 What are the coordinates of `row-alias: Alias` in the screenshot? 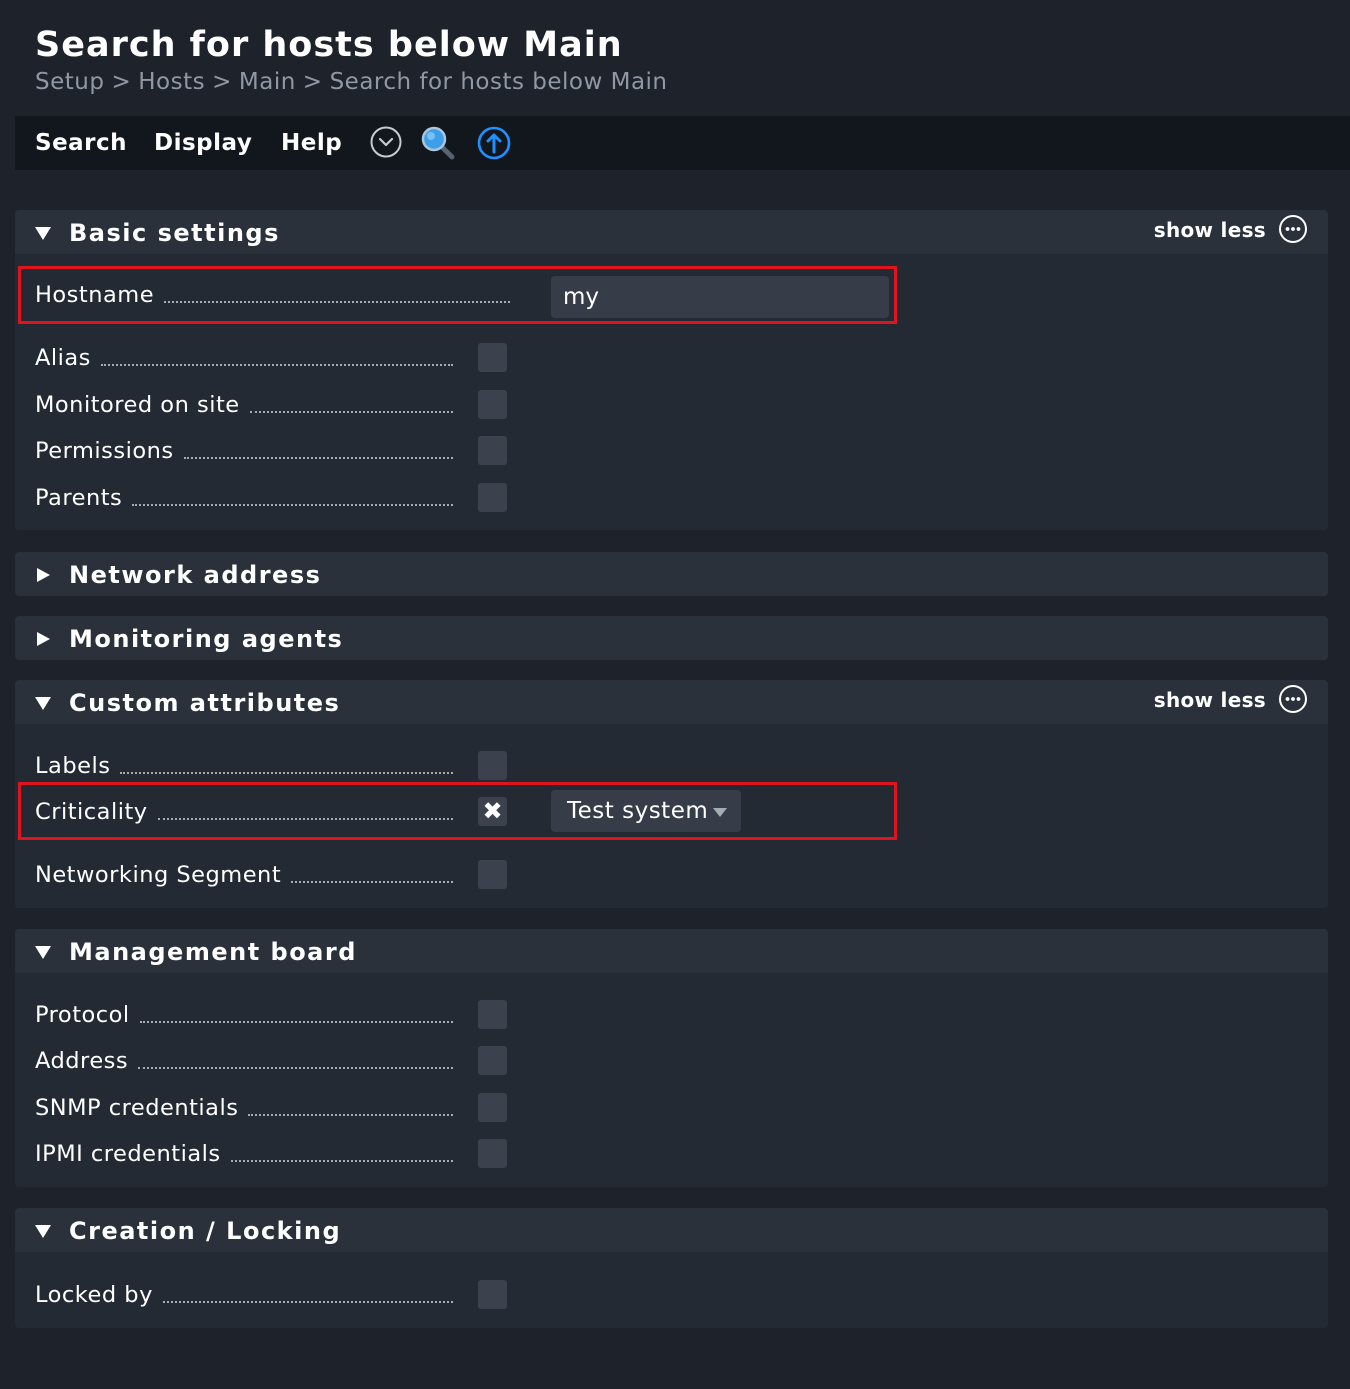 It's located at (671, 362).